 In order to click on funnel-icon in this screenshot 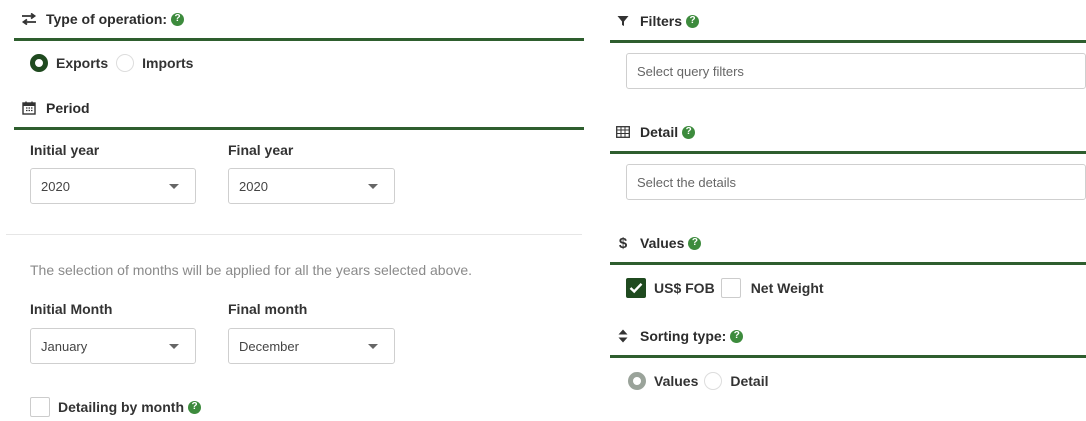, I will do `click(623, 21)`.